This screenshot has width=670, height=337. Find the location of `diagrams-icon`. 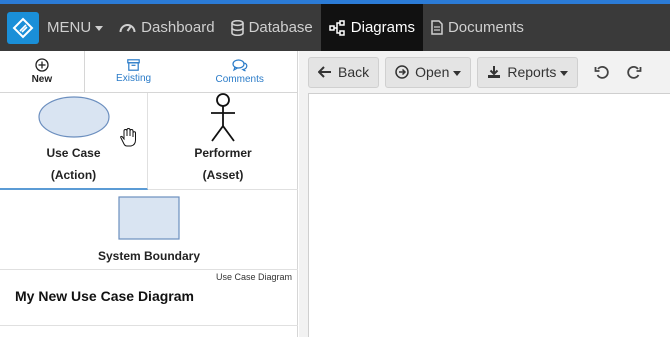

diagrams-icon is located at coordinates (337, 27).